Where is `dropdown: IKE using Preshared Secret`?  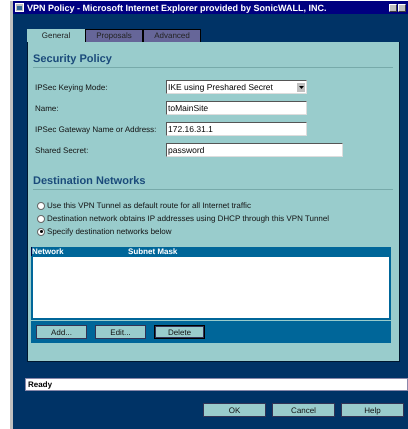
dropdown: IKE using Preshared Secret is located at coordinates (236, 87).